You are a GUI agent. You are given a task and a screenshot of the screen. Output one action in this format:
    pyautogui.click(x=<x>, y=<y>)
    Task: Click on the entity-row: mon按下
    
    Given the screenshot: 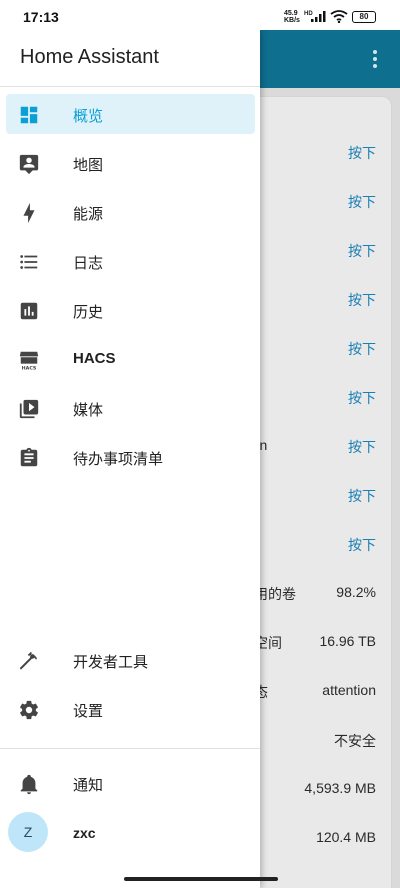 What is the action you would take?
    pyautogui.click(x=320, y=447)
    